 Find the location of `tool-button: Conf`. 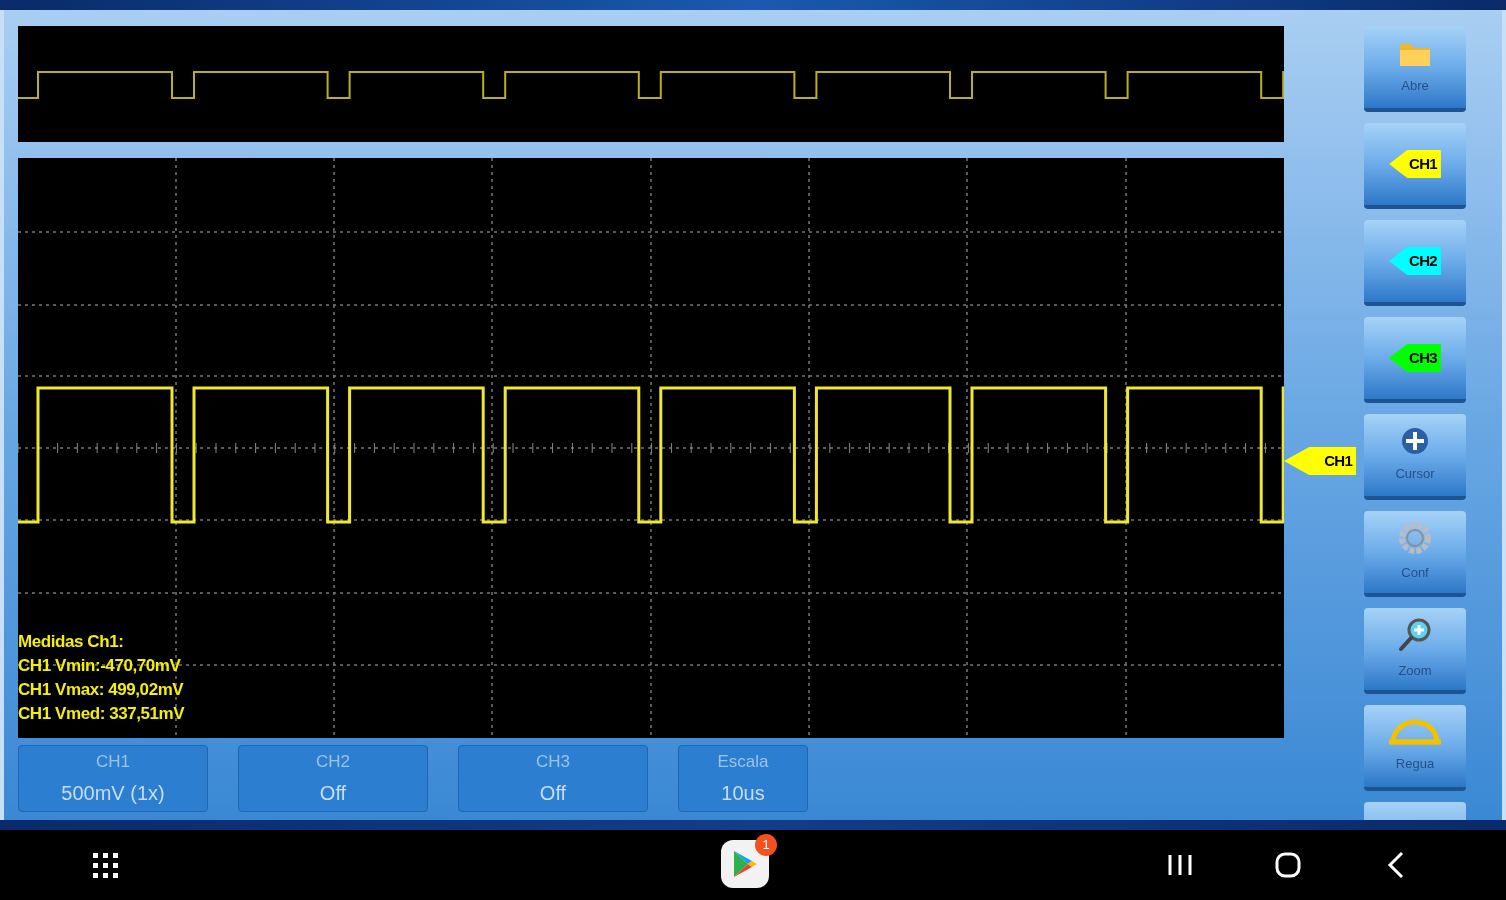

tool-button: Conf is located at coordinates (1415, 554).